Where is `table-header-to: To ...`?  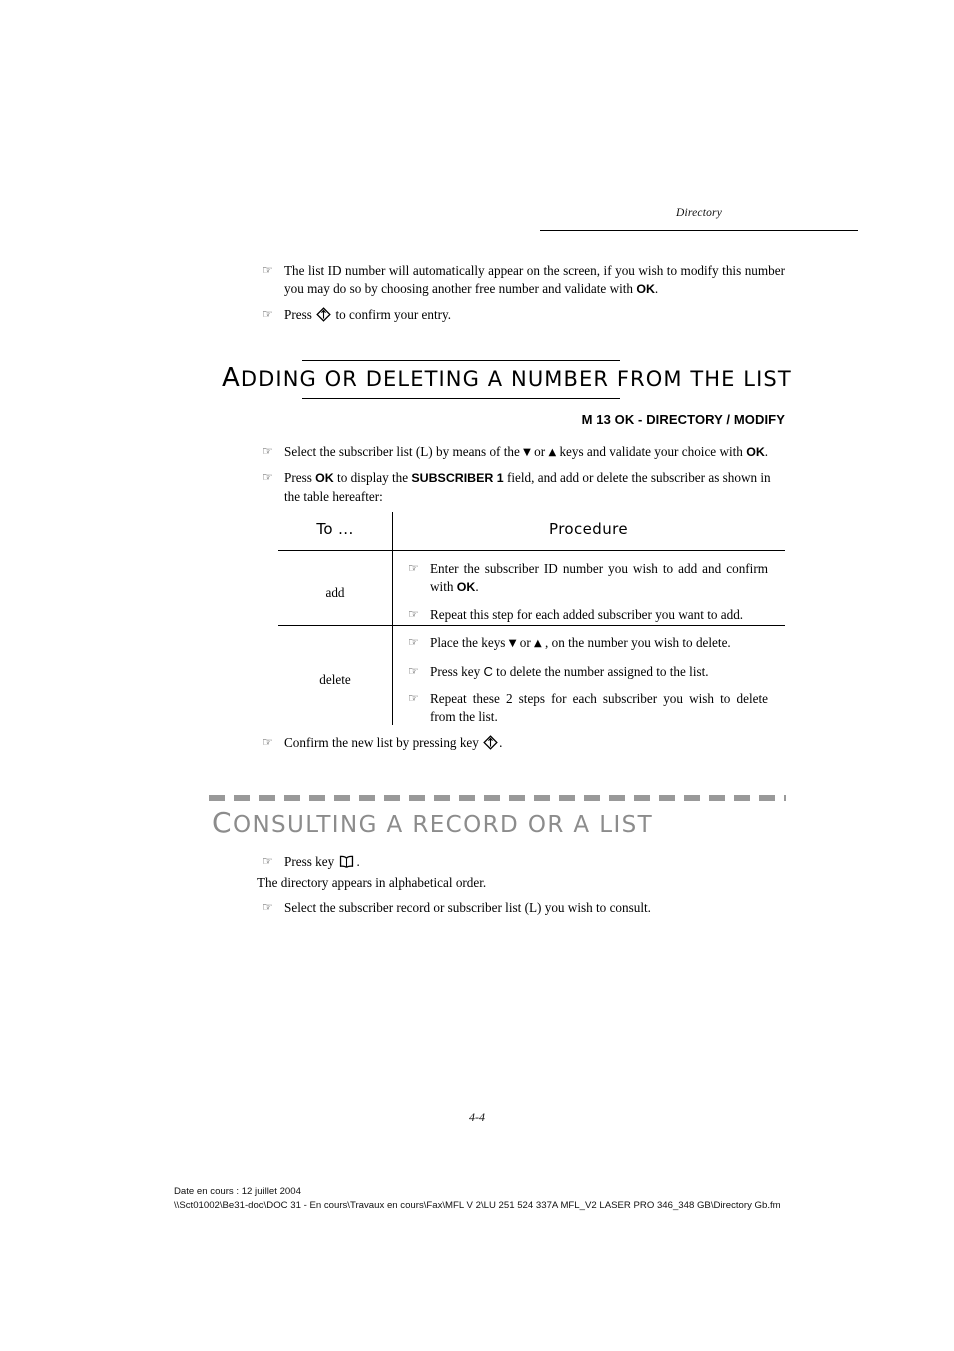
table-header-to: To ... is located at coordinates (335, 529).